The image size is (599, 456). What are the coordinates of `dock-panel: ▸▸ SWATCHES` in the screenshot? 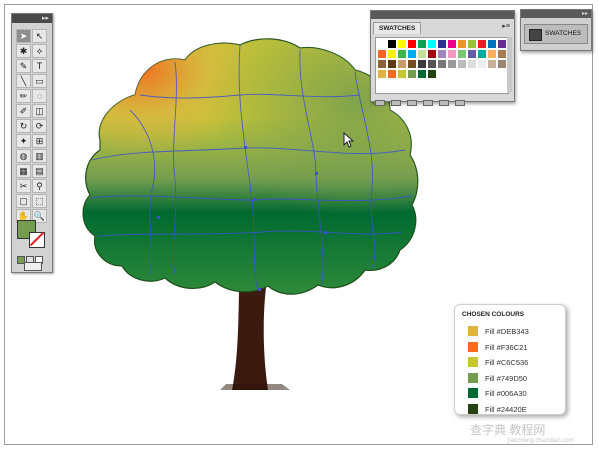 It's located at (556, 30).